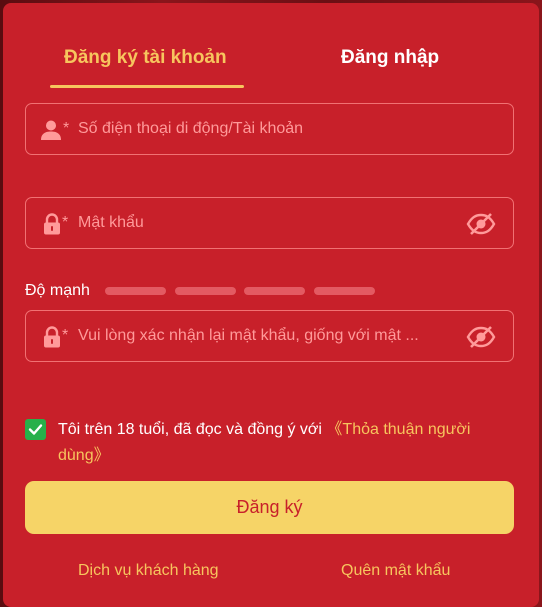 The image size is (542, 607). Describe the element at coordinates (390, 58) in the screenshot. I see `tab-login: Đăng nhập` at that location.